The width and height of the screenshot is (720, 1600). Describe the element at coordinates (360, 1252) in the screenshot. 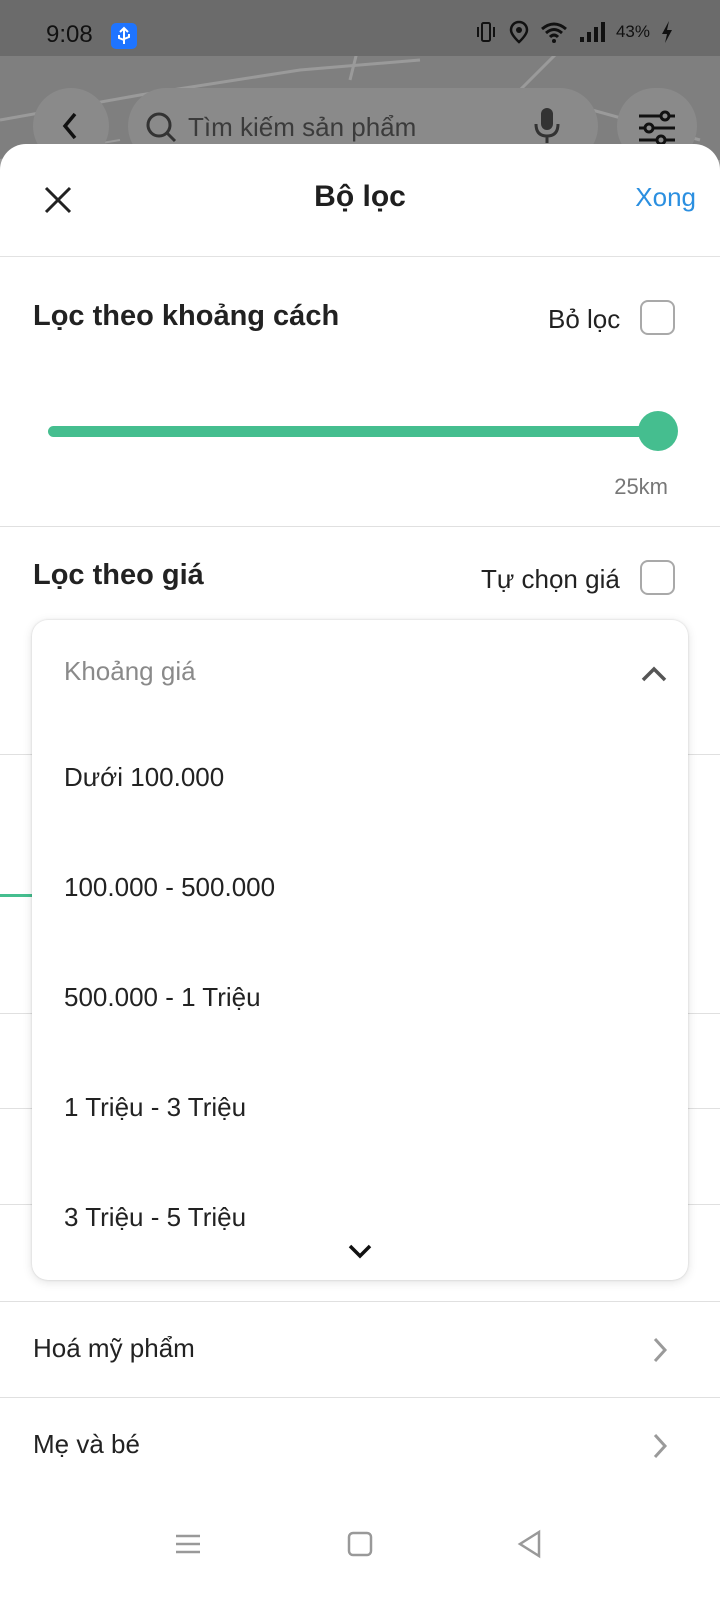

I see `chevron-down-icon` at that location.